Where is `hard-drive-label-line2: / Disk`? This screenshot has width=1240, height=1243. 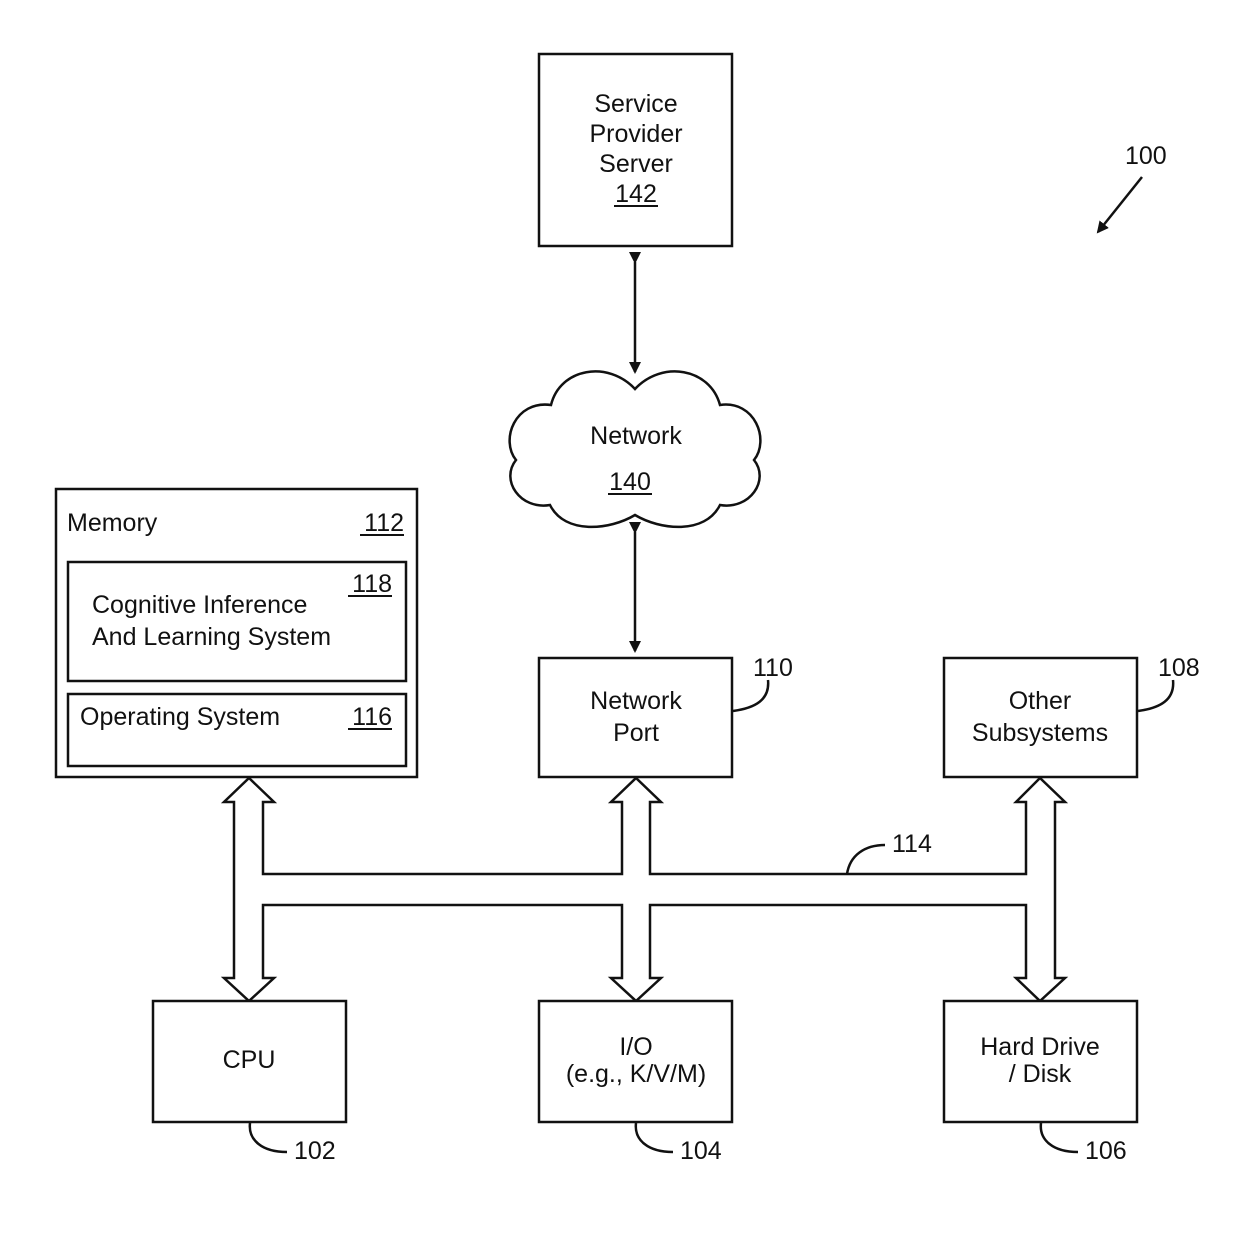
hard-drive-label-line2: / Disk is located at coordinates (1040, 1074).